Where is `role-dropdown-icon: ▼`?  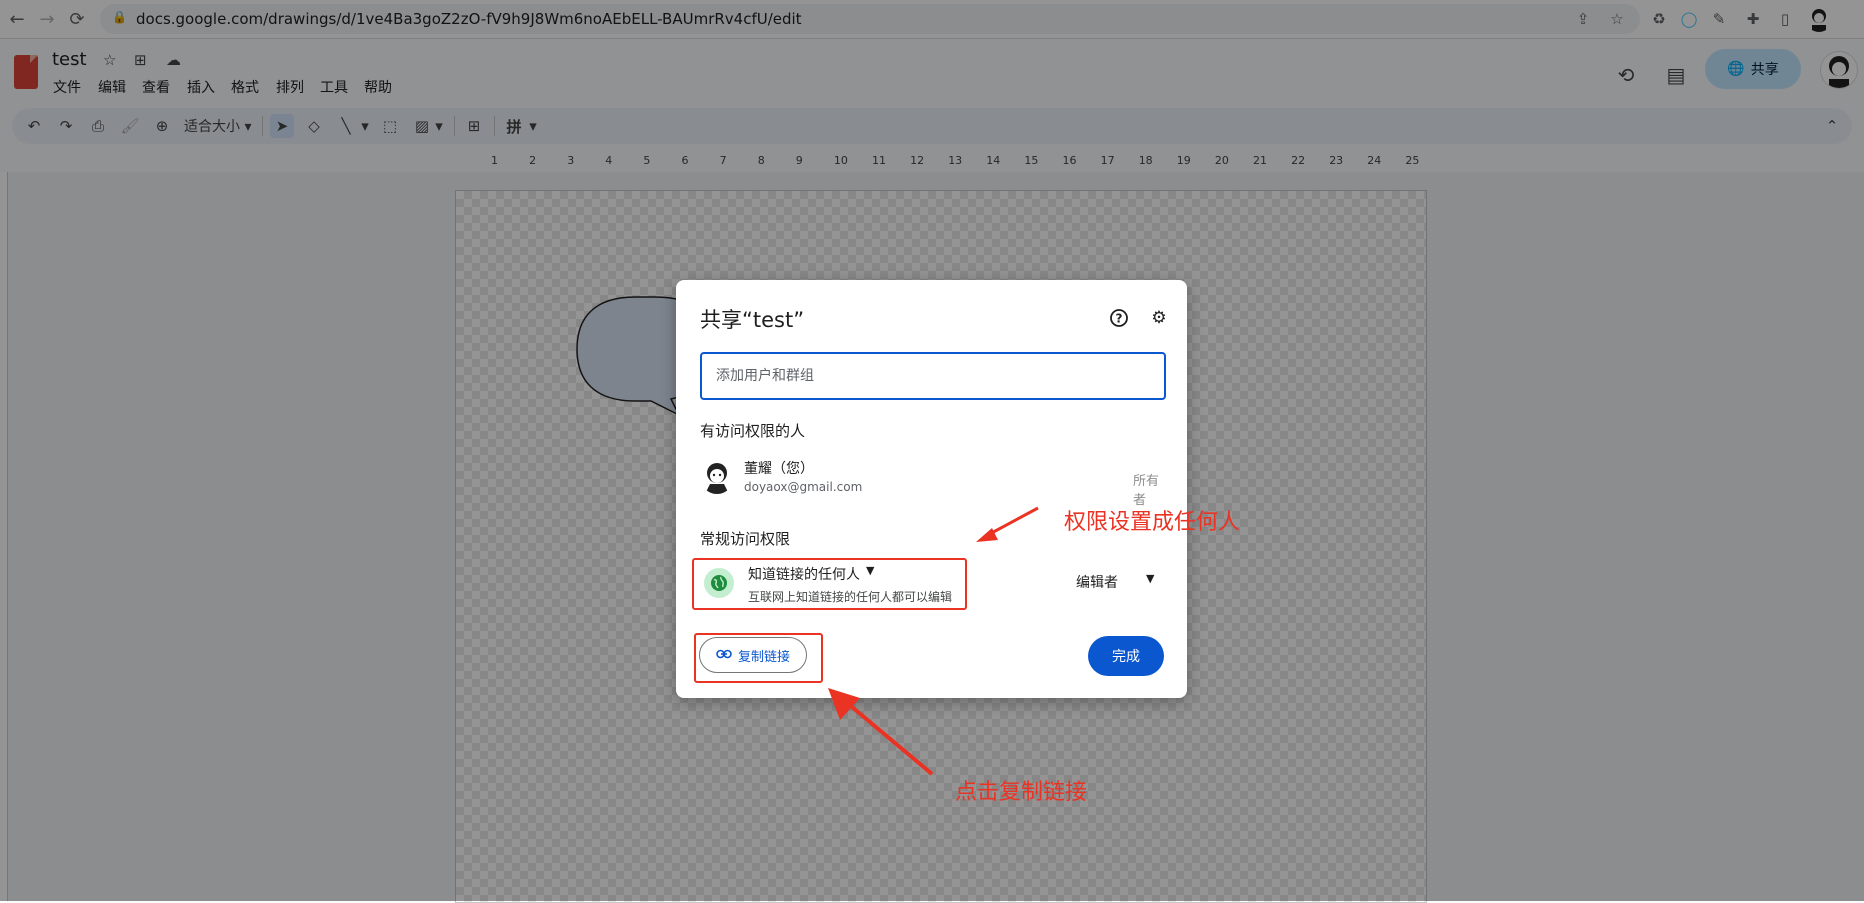 role-dropdown-icon: ▼ is located at coordinates (1150, 578).